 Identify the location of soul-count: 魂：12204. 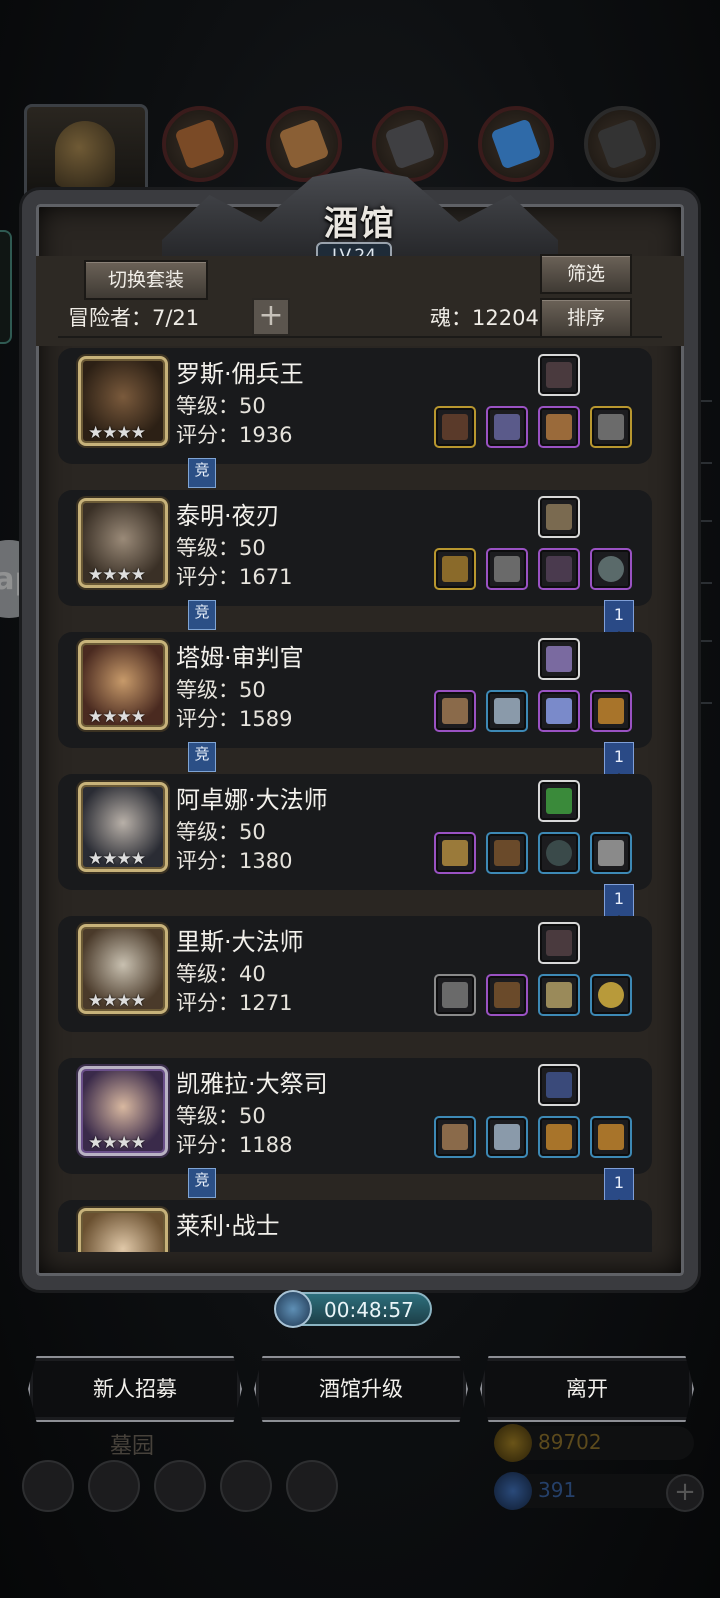
(484, 318).